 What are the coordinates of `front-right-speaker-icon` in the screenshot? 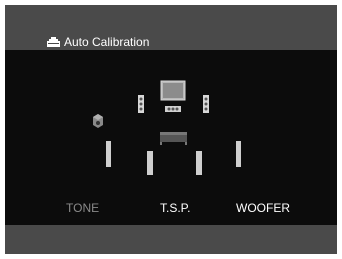 It's located at (206, 104).